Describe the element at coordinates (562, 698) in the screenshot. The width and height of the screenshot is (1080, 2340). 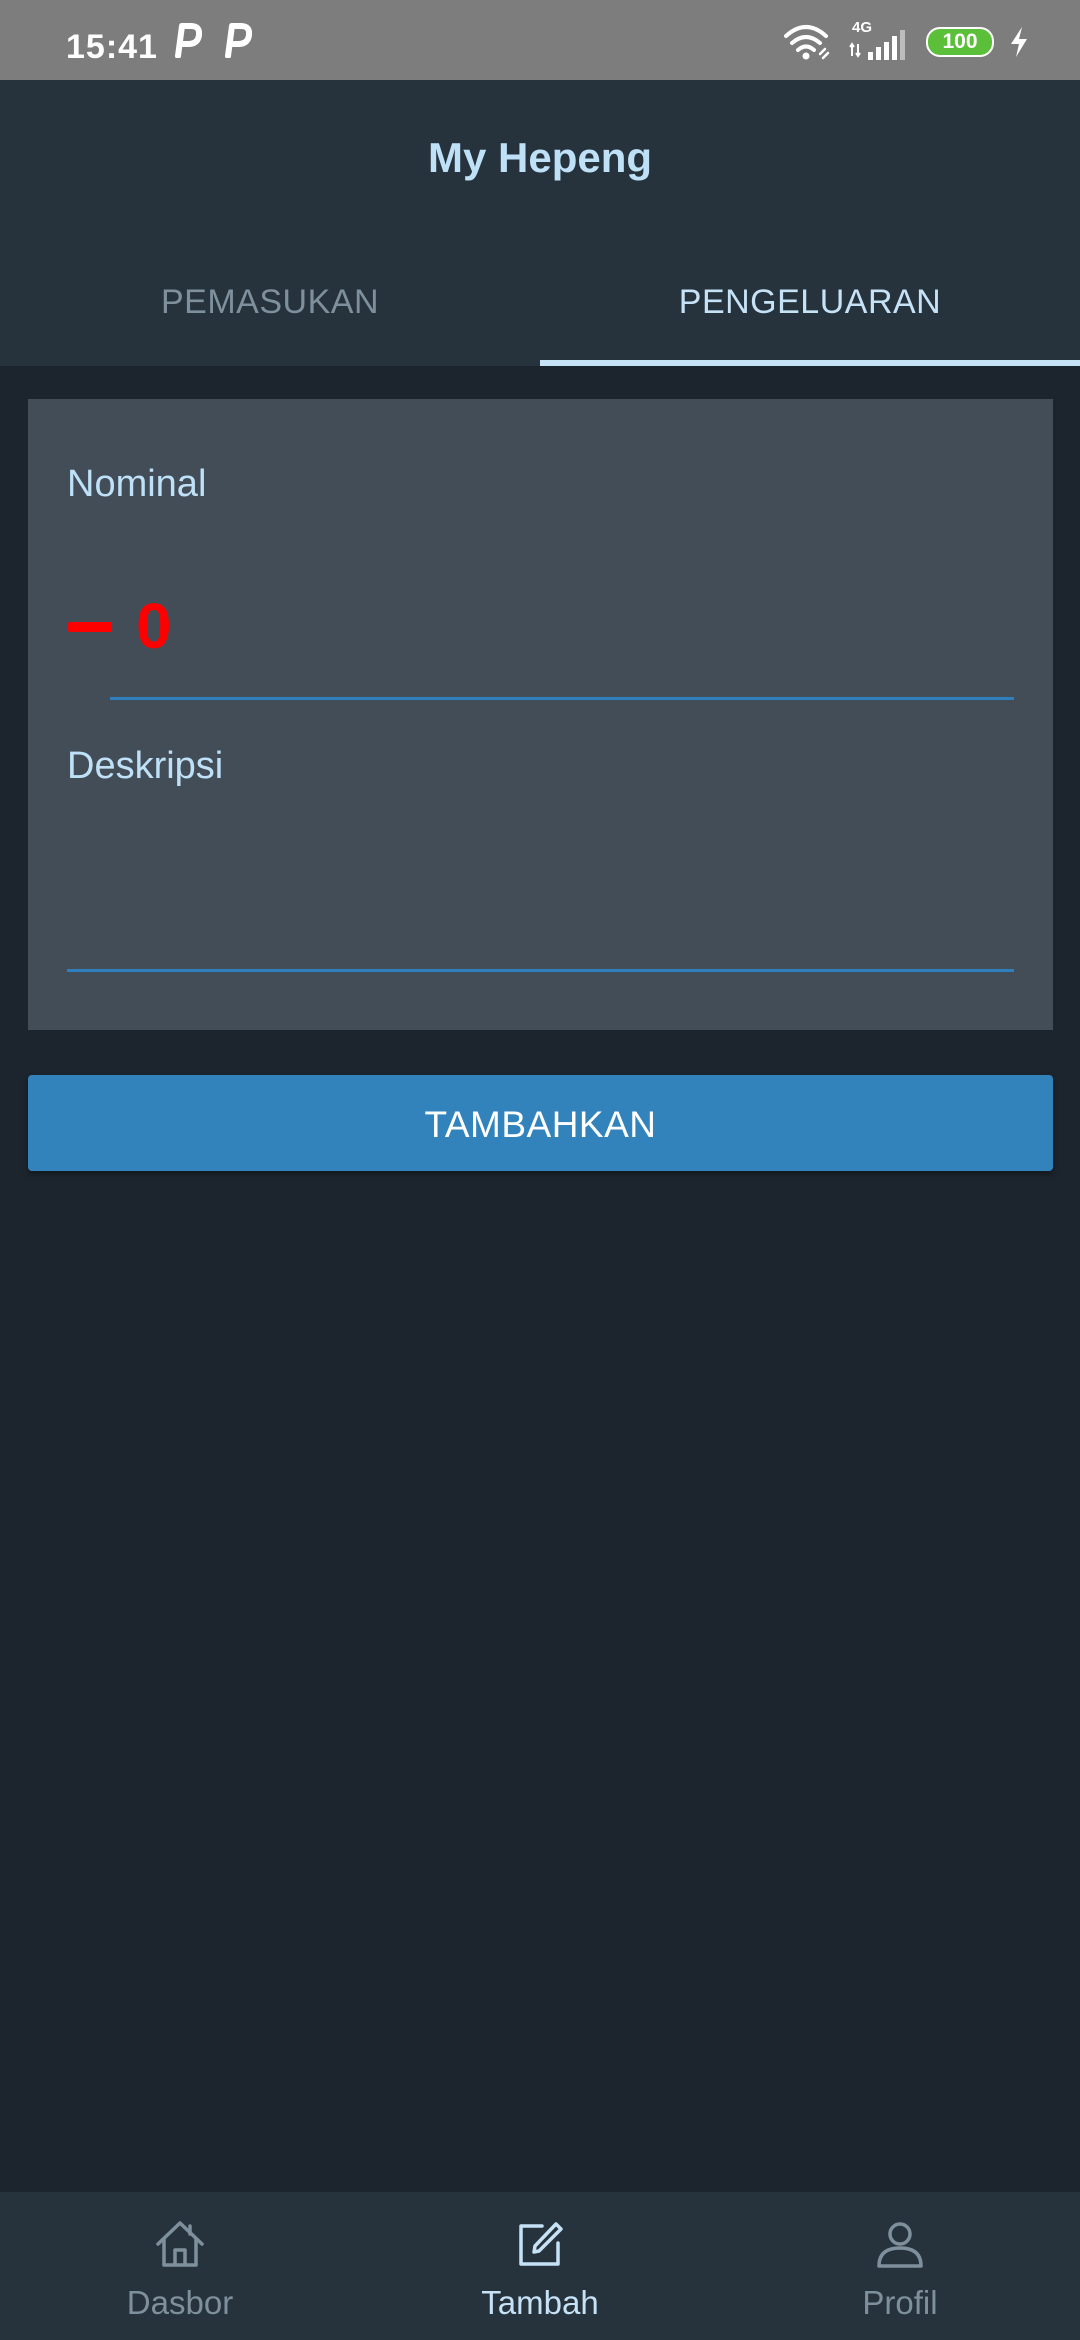
I see `nominal-underline` at that location.